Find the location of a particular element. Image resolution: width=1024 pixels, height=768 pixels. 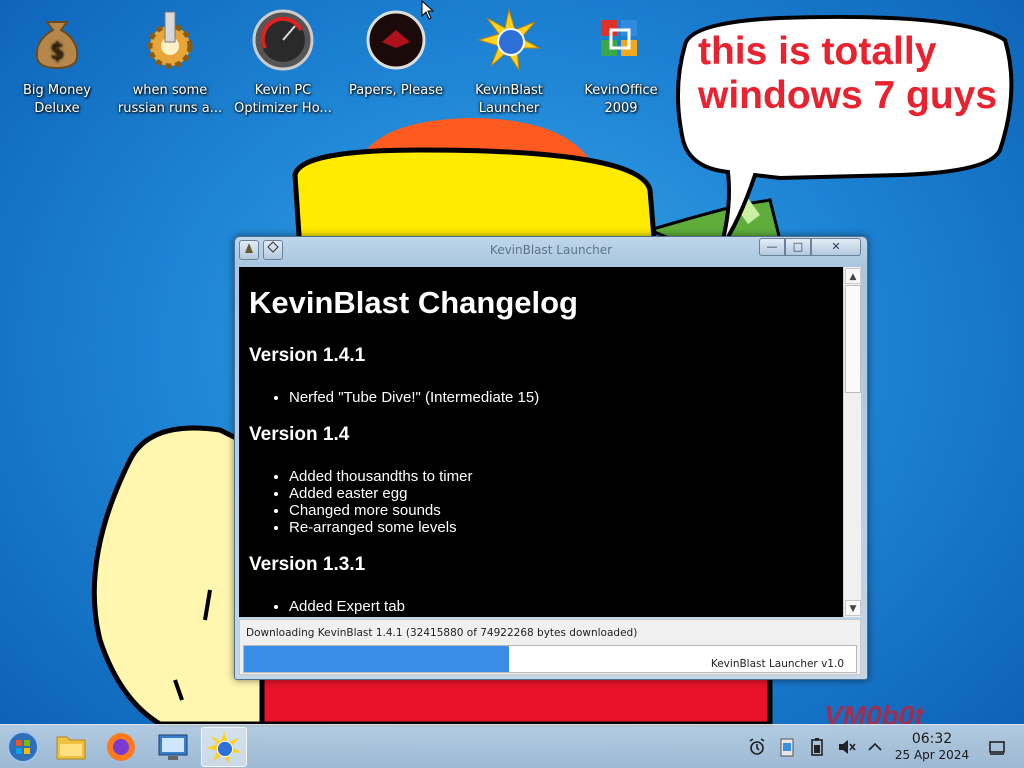

maximize-button: □ is located at coordinates (798, 247).